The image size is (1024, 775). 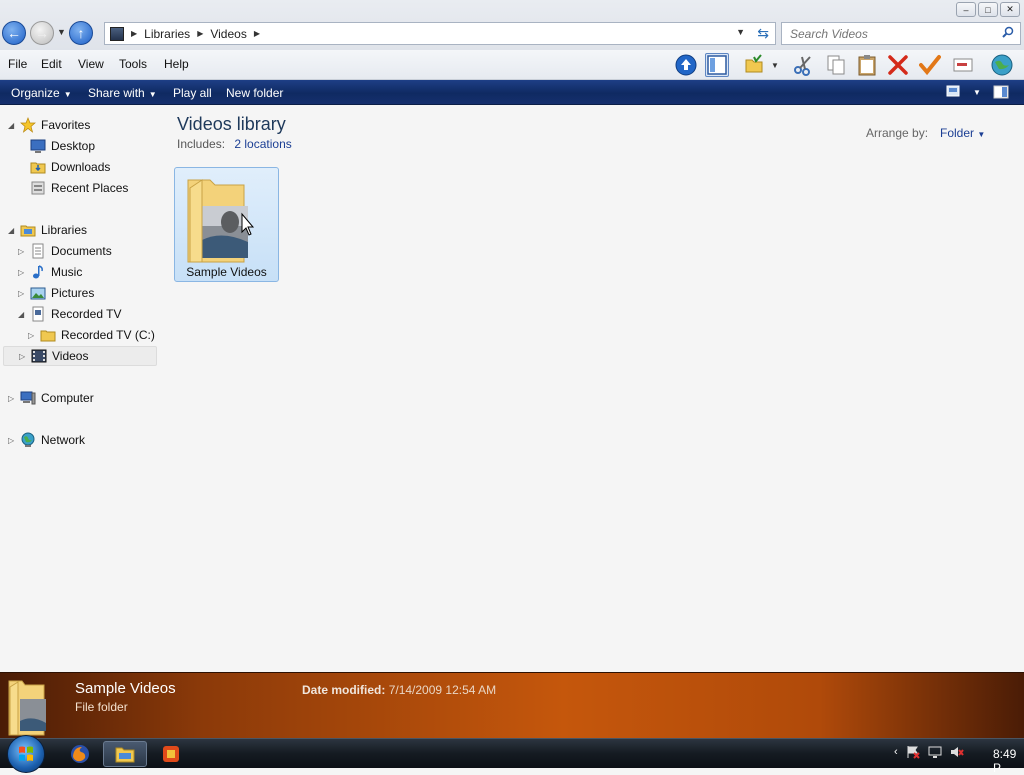 I want to click on taskbar-firefox, so click(x=80, y=754).